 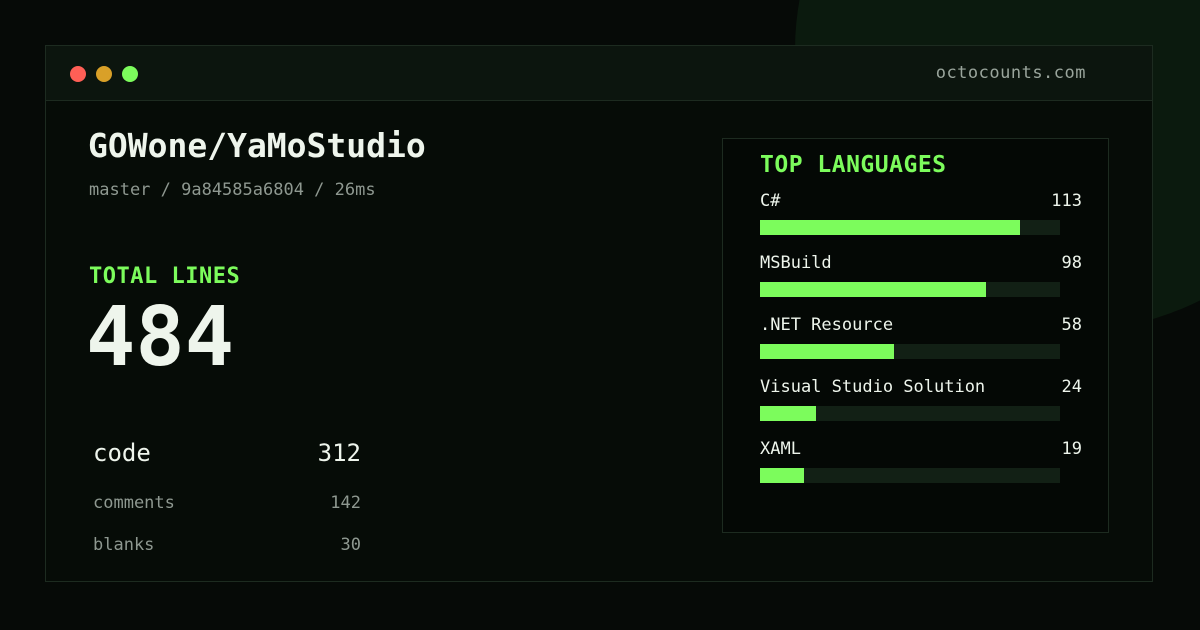 I want to click on language-item: MSBuild 98, so click(x=921, y=278).